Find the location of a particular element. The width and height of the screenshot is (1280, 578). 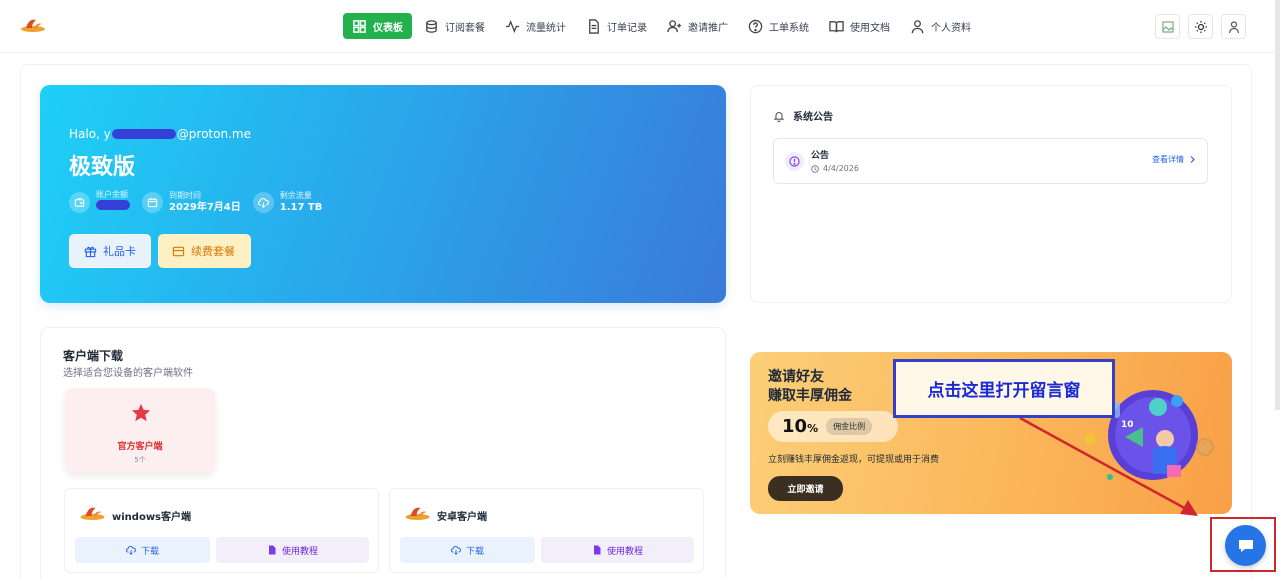

commission-rate: 10% 佣金比例 is located at coordinates (833, 426).